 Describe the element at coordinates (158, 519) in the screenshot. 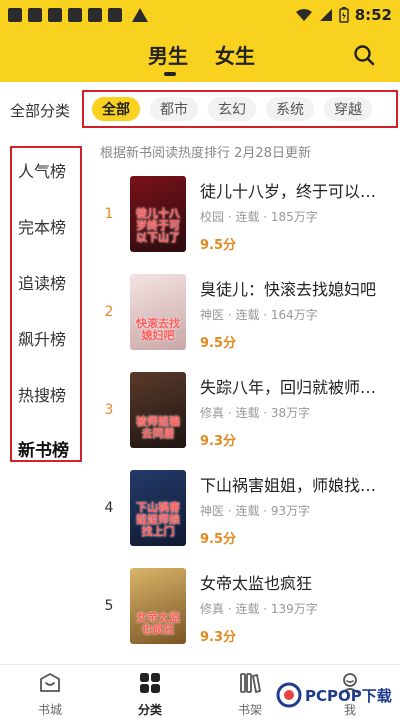

I see `cover-title-art: 下山祸害姐姐师娘找上门` at that location.